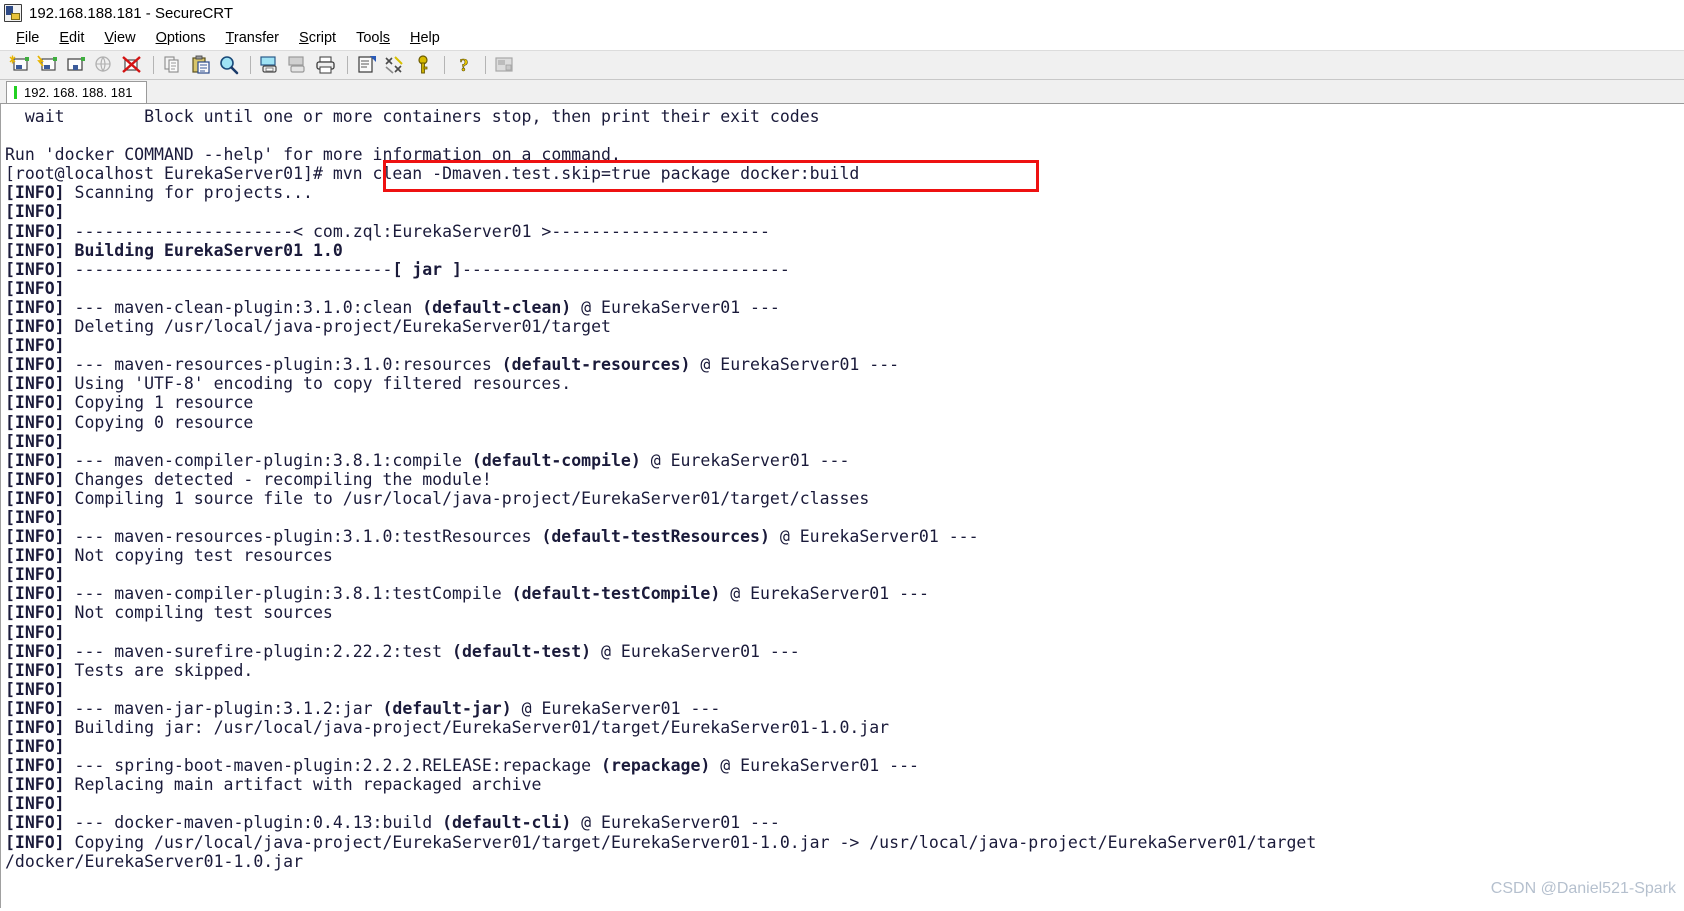 This screenshot has height=911, width=1684. I want to click on log-session-icon, so click(298, 65).